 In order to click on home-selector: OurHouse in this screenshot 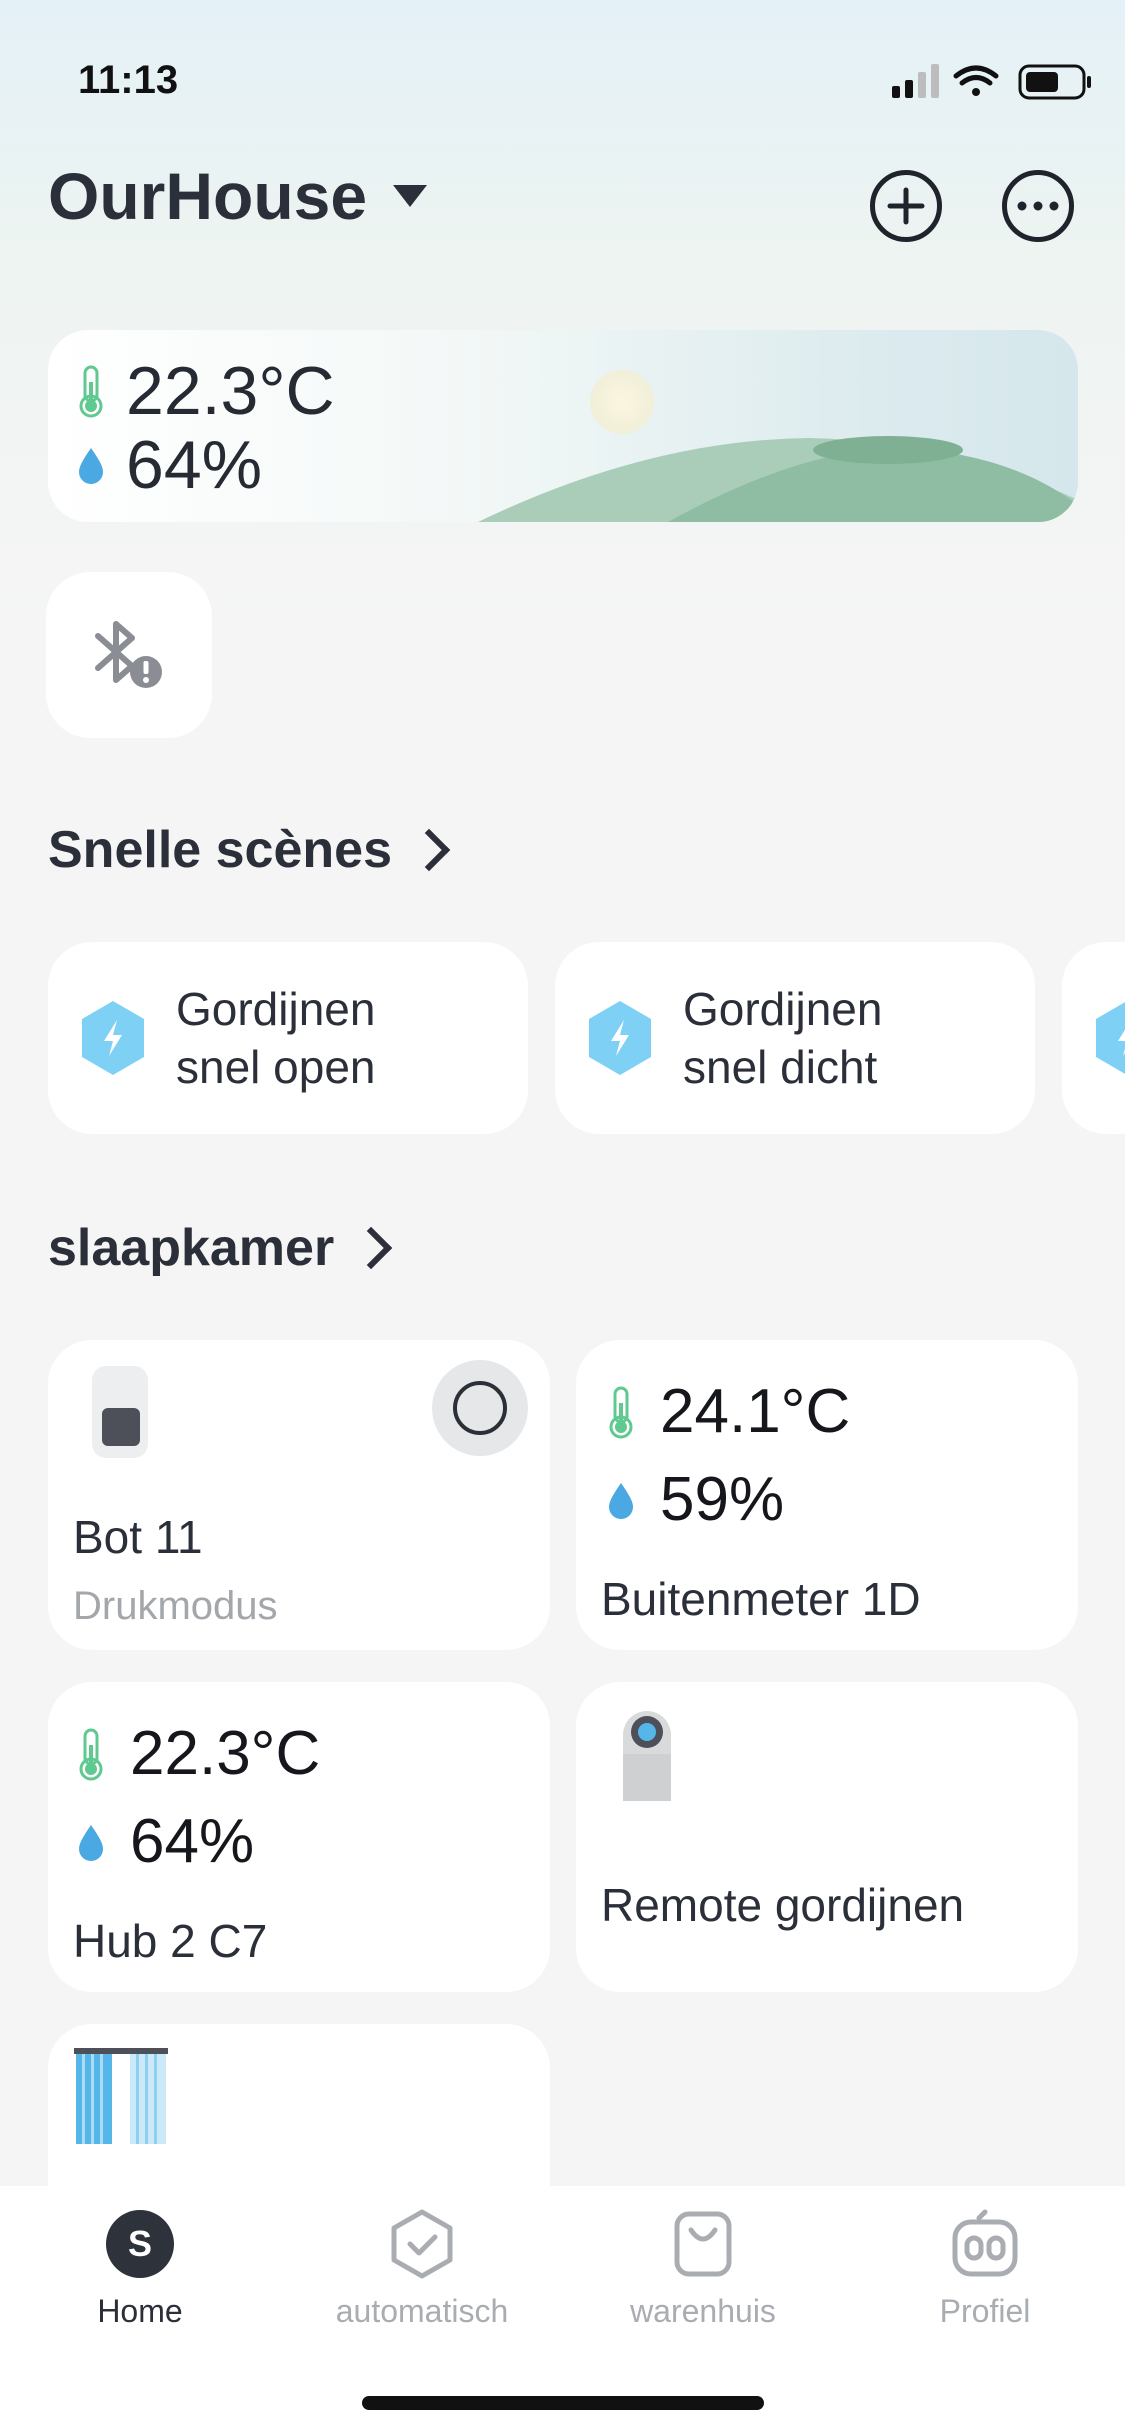, I will do `click(238, 196)`.